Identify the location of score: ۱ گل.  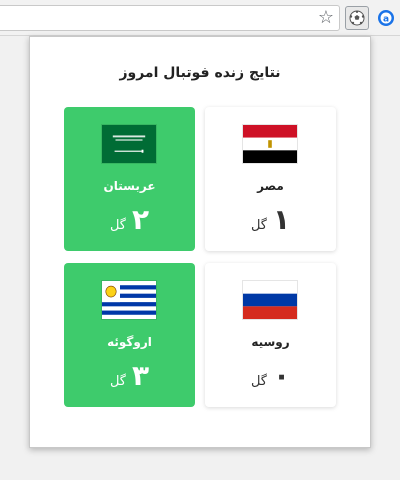
(270, 219).